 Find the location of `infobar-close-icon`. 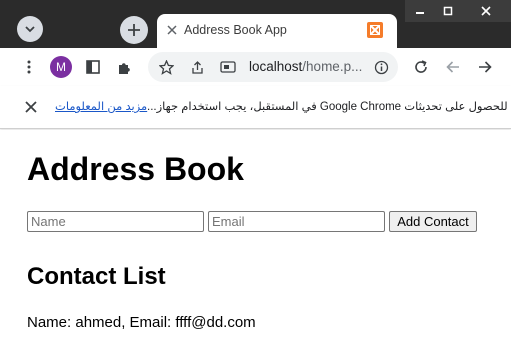

infobar-close-icon is located at coordinates (31, 107).